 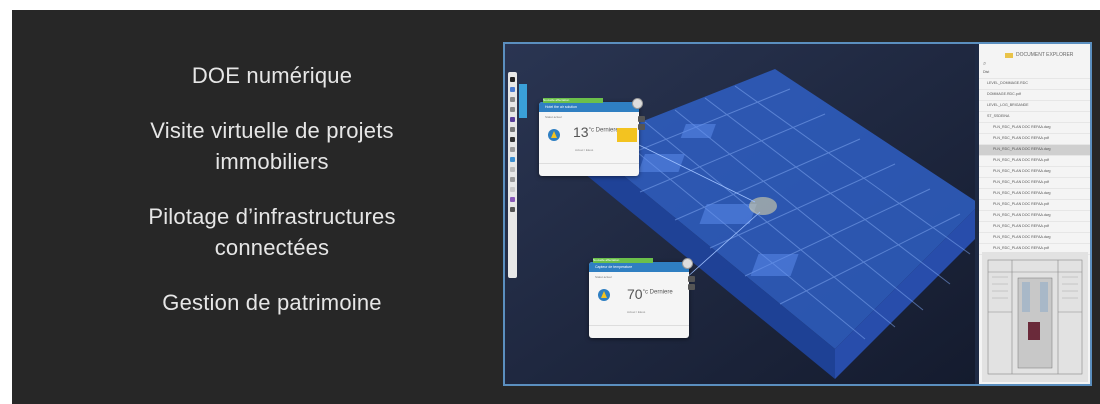 What do you see at coordinates (627, 135) in the screenshot?
I see `temperature-gauge` at bounding box center [627, 135].